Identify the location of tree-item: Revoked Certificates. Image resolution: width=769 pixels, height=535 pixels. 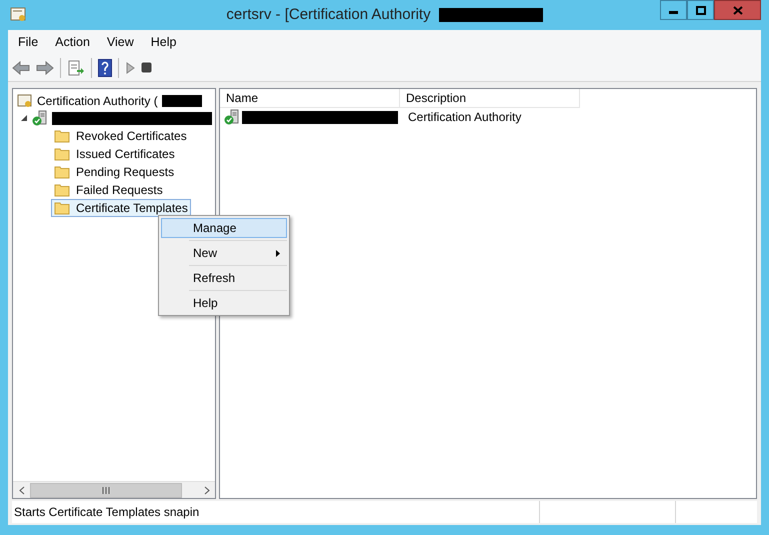
(120, 136).